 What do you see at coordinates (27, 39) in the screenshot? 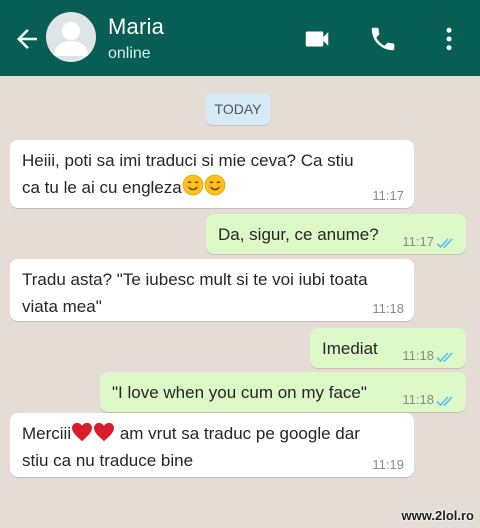
I see `back-arrow-icon` at bounding box center [27, 39].